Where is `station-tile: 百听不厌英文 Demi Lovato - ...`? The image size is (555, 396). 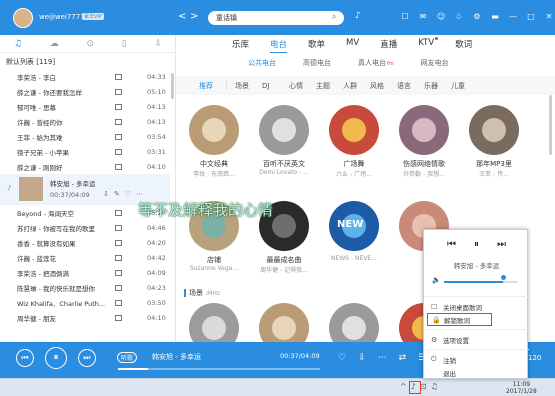 station-tile: 百听不厌英文 Demi Lovato - ... is located at coordinates (284, 140).